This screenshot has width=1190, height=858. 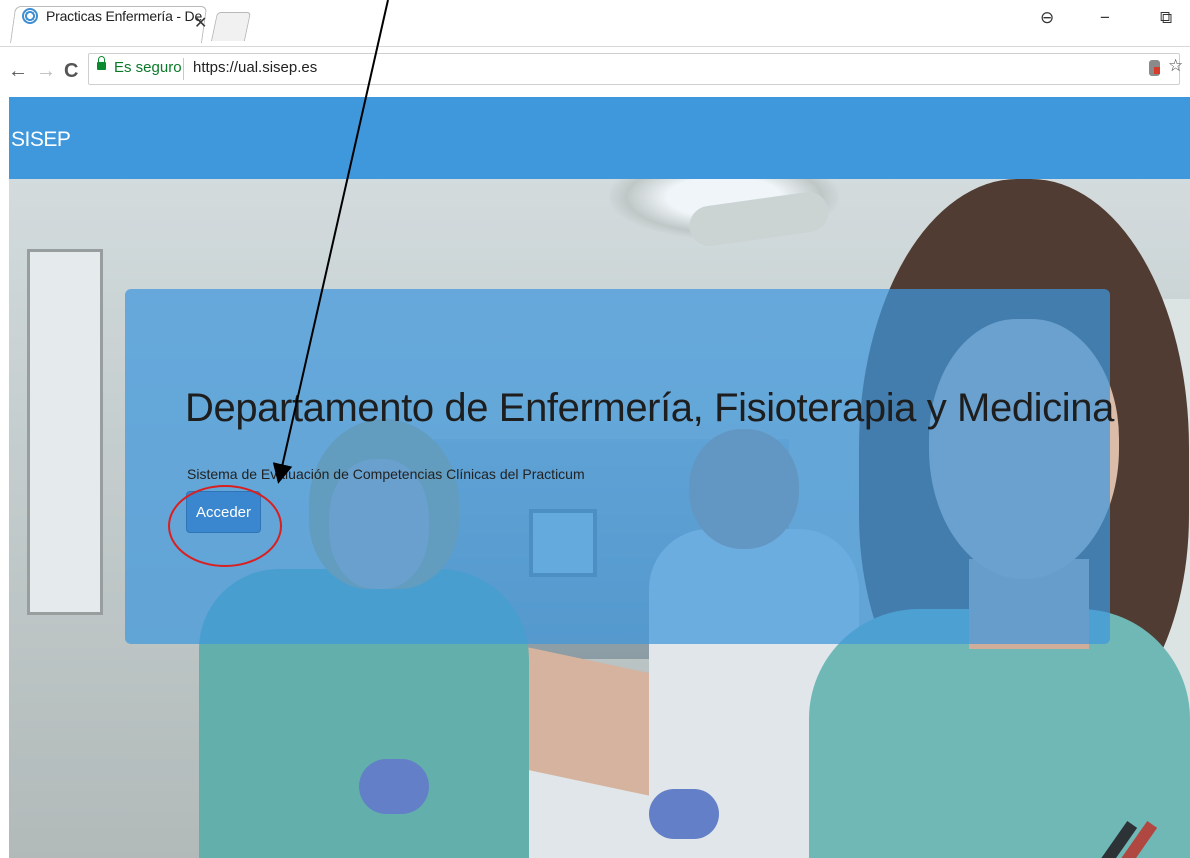 What do you see at coordinates (183, 69) in the screenshot?
I see `omnibox-divider` at bounding box center [183, 69].